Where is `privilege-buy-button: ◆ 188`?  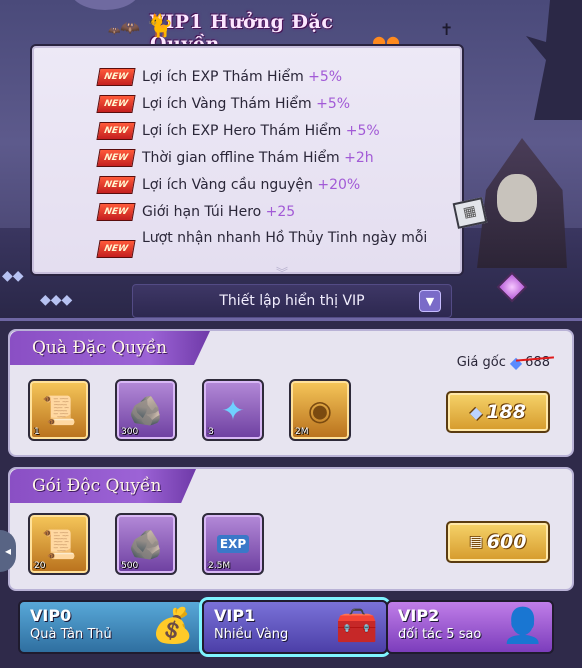 privilege-buy-button: ◆ 188 is located at coordinates (498, 412).